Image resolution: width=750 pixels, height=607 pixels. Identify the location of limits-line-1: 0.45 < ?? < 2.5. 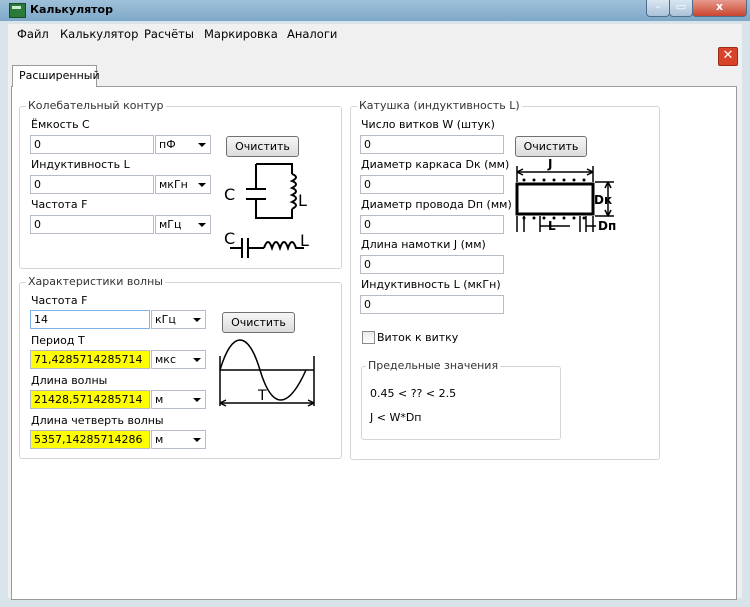
(413, 393).